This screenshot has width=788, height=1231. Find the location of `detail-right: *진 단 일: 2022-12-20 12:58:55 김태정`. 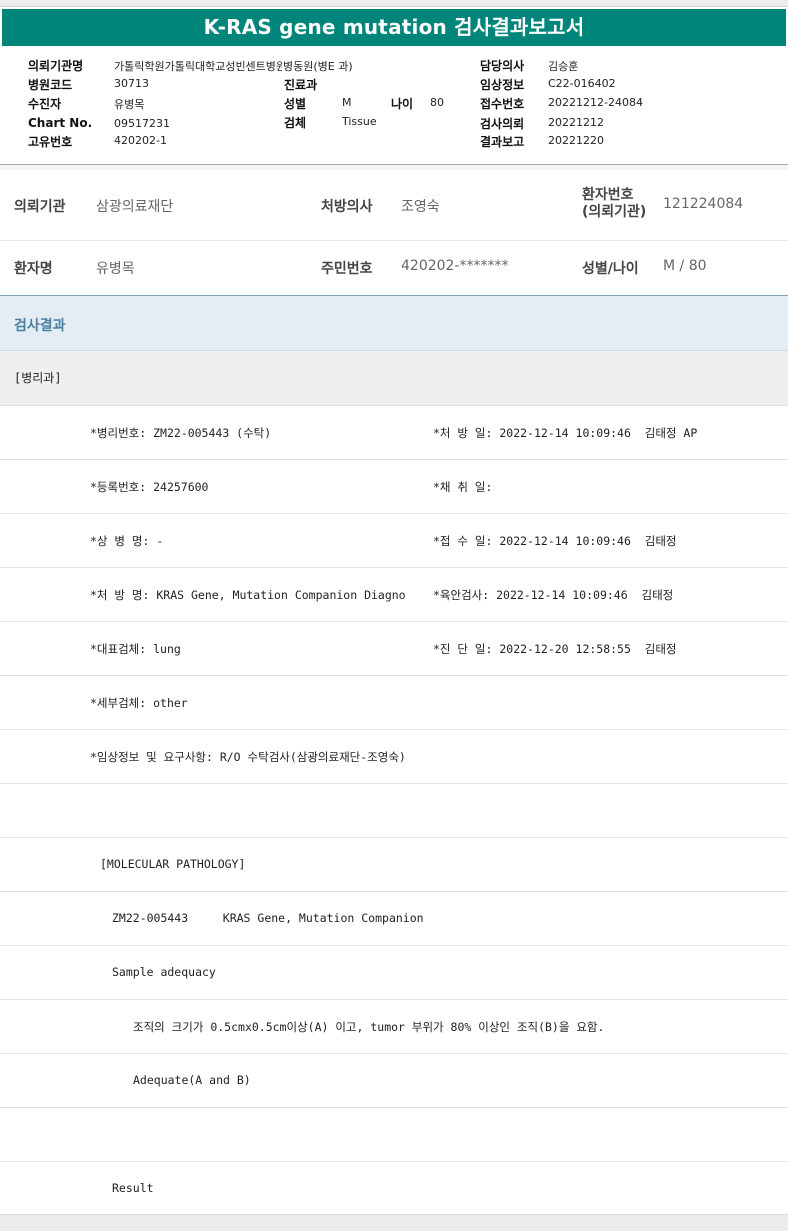

detail-right: *진 단 일: 2022-12-20 12:58:55 김태정 is located at coordinates (555, 649).